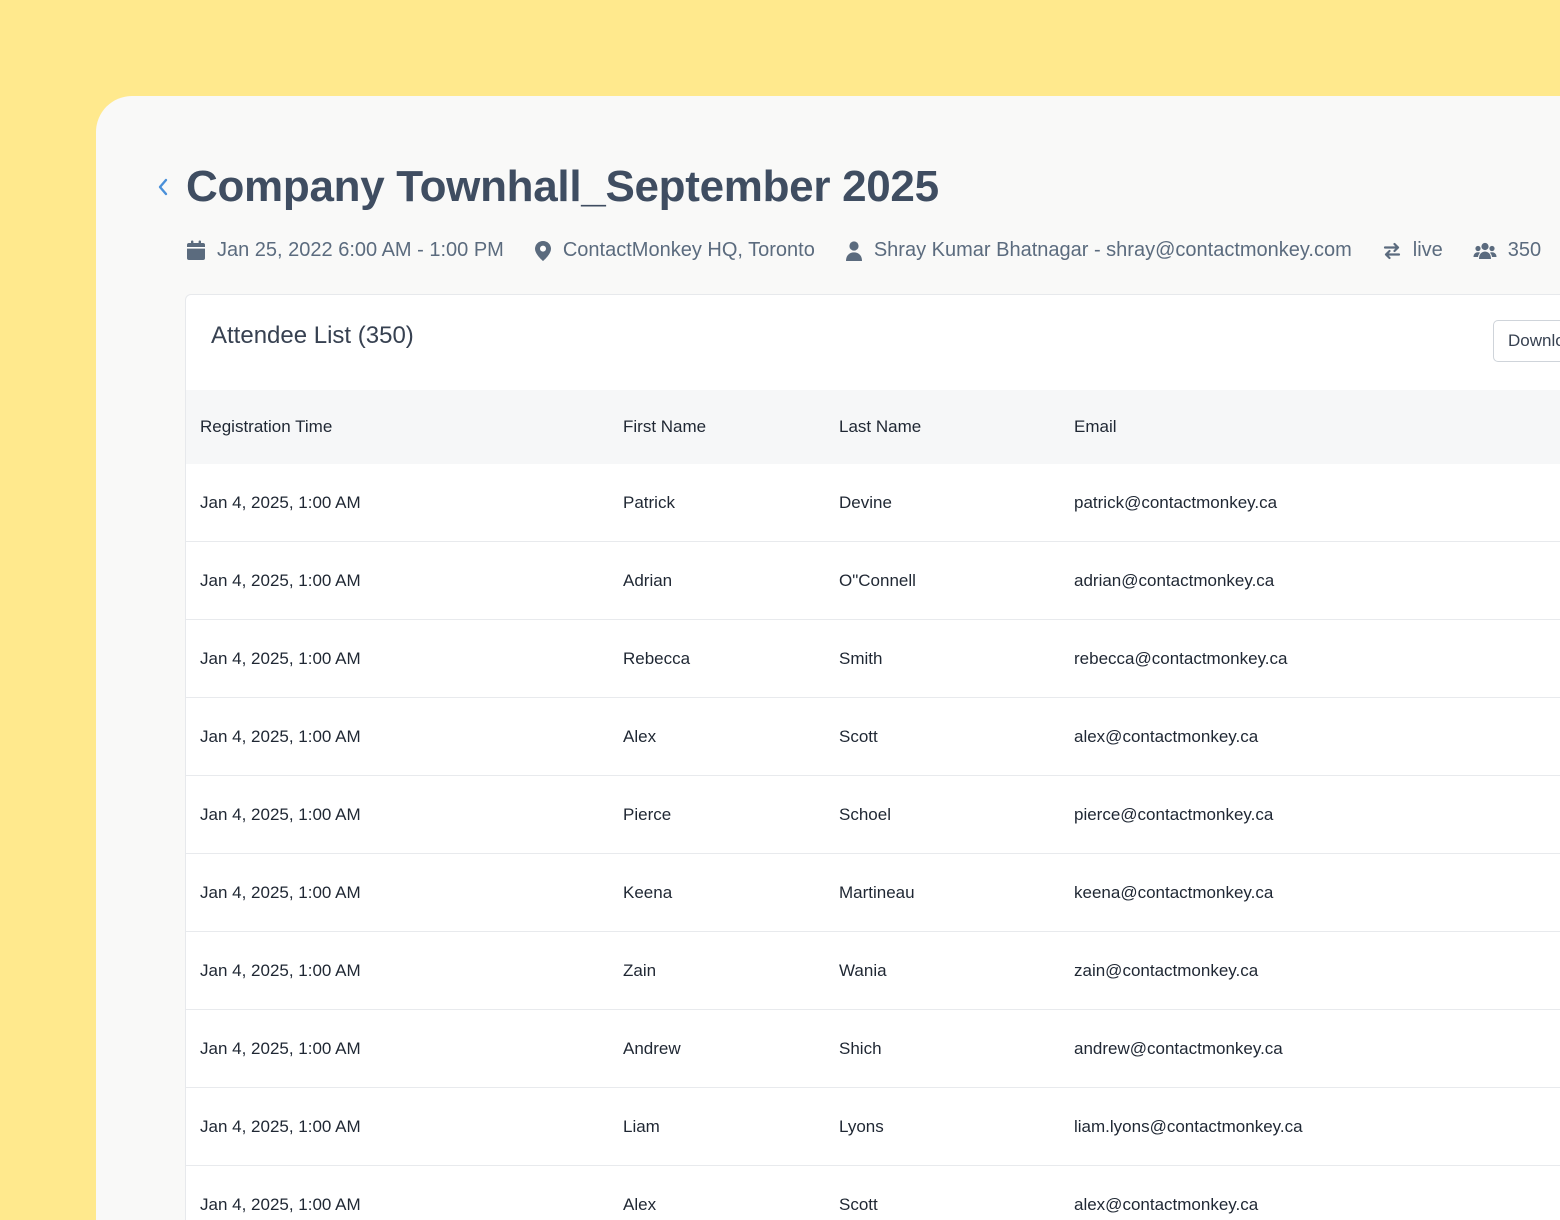 This screenshot has width=1560, height=1220. I want to click on meta-status: live, so click(1412, 250).